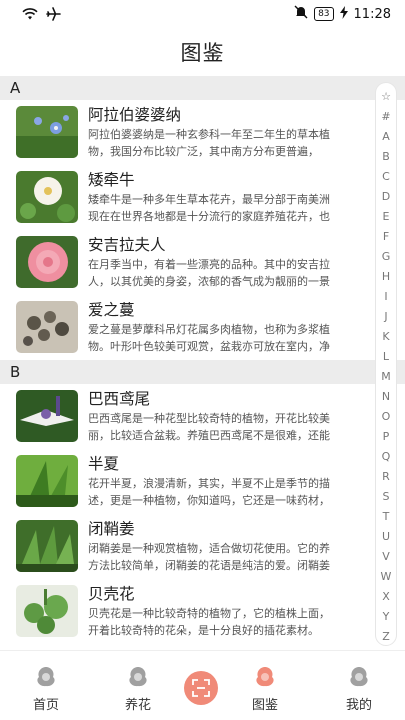  I want to click on plant-description: 述，更是一种植物，你知道吗，它还是一味药材，, so click(209, 500).